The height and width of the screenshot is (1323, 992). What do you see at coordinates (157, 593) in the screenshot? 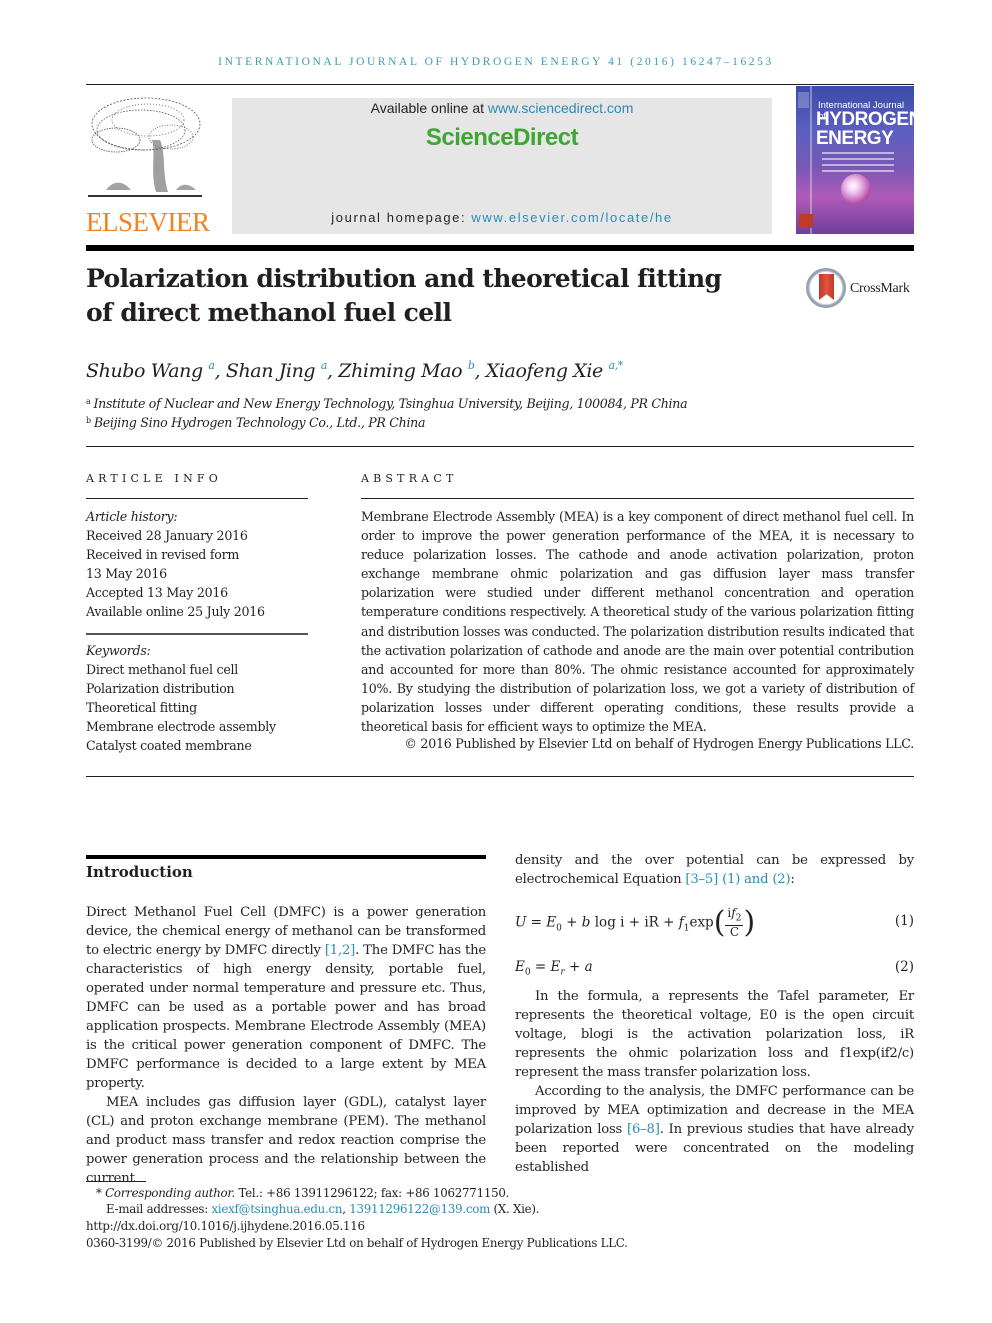
I see `history-item: Accepted 13 May 2016` at bounding box center [157, 593].